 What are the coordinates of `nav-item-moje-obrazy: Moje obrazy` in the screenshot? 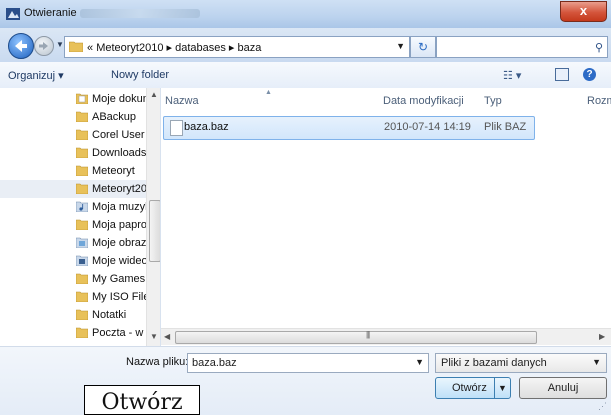 It's located at (73, 243).